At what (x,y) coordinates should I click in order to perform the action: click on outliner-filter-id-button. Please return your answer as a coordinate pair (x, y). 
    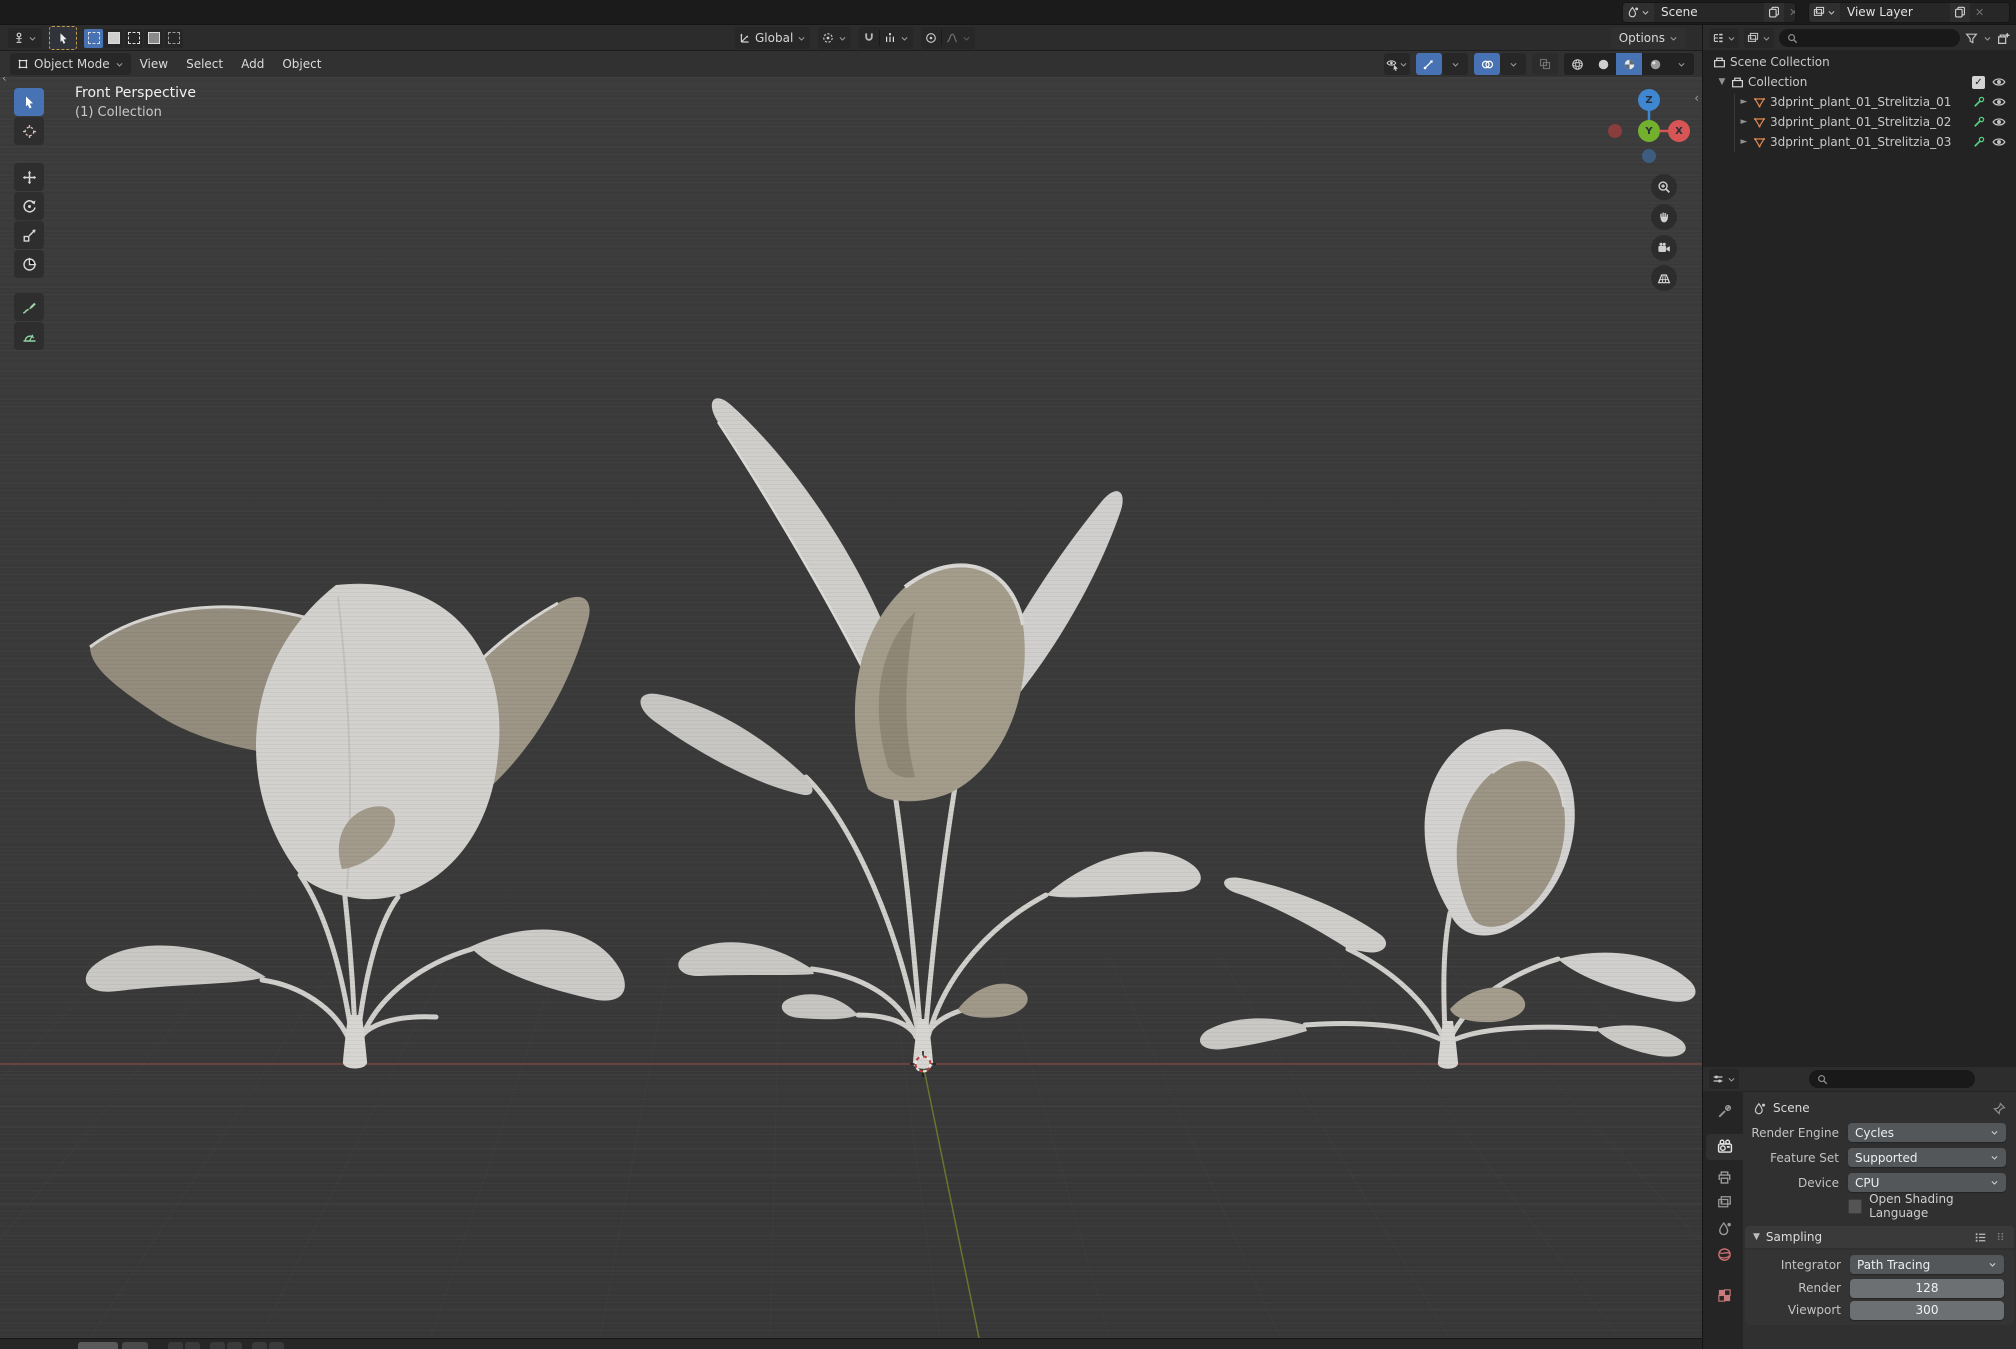
    Looking at the image, I should click on (1759, 38).